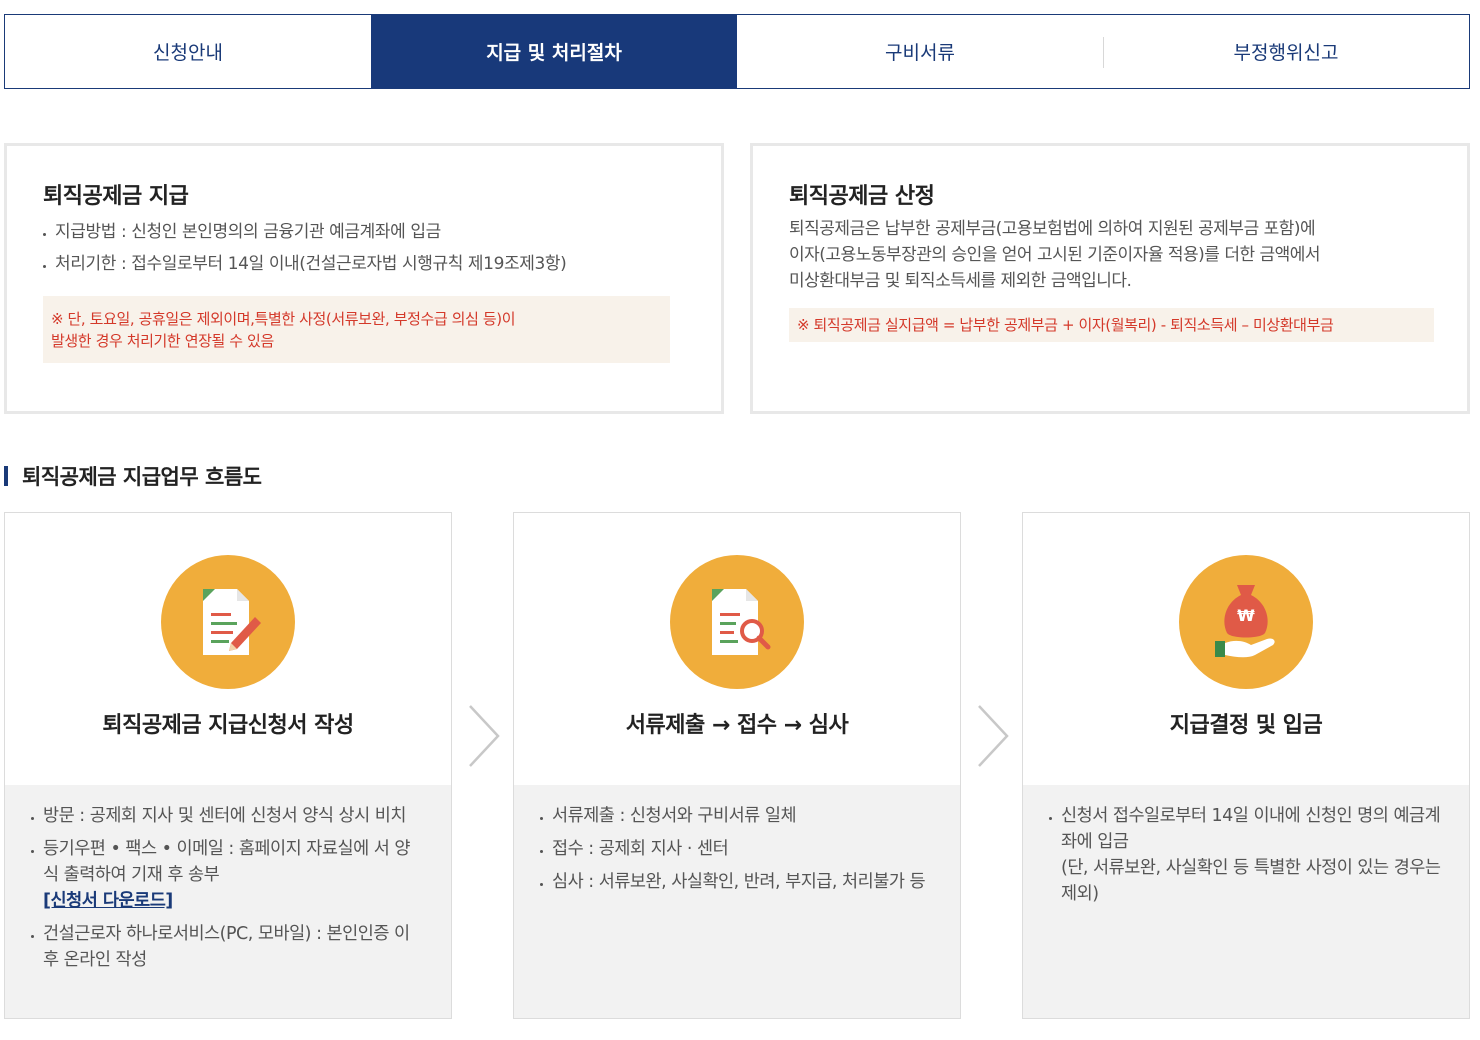 This screenshot has width=1480, height=1040. What do you see at coordinates (1251, 881) in the screenshot?
I see `list-item-text: (단, 서류보완, 사실확인 등 특별한 사정이 있는 경우는 제외)` at bounding box center [1251, 881].